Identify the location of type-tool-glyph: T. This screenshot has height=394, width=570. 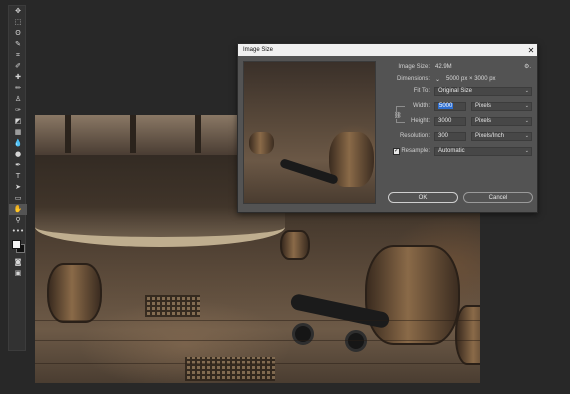
(18, 176).